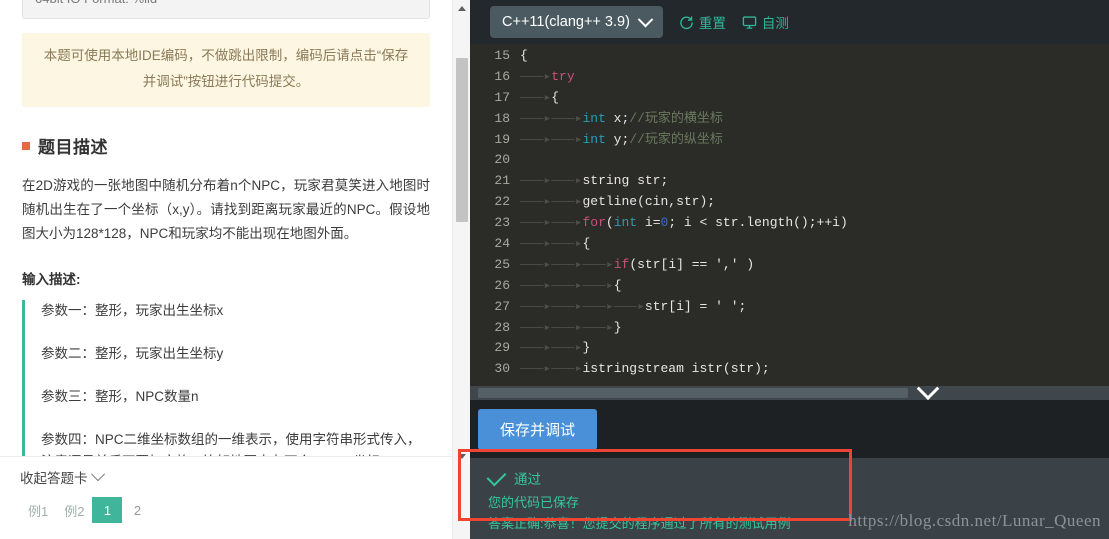 The image size is (1109, 539). I want to click on io-format-text: 64bit IO Format: %lld, so click(96, 3).